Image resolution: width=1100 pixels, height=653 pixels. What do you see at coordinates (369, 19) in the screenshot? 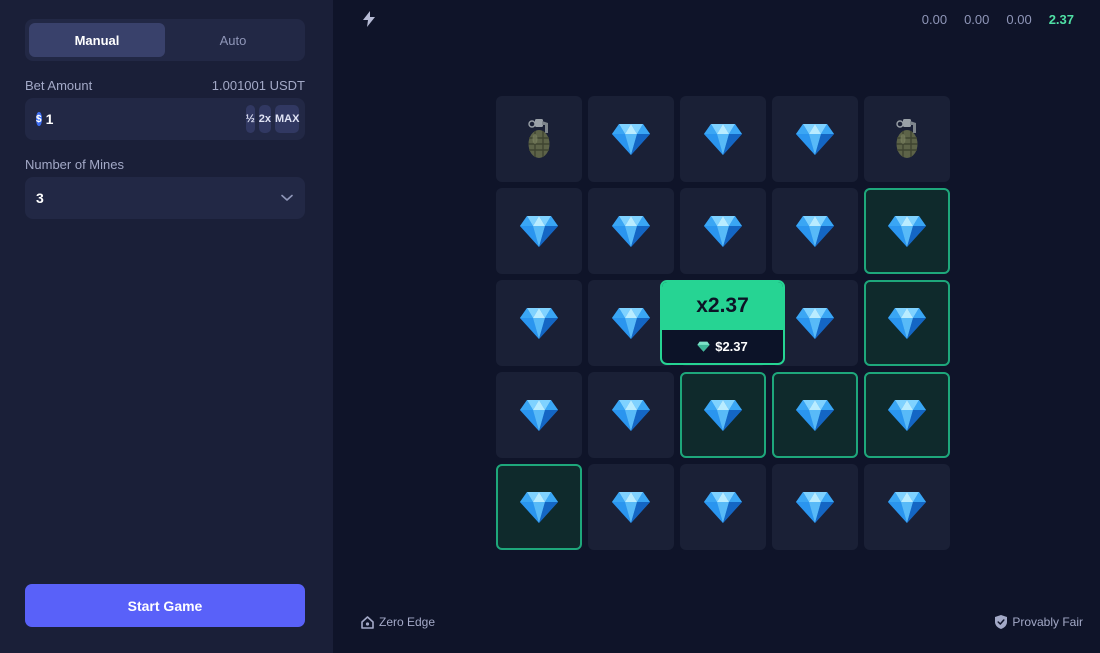
I see `lightning-icon` at bounding box center [369, 19].